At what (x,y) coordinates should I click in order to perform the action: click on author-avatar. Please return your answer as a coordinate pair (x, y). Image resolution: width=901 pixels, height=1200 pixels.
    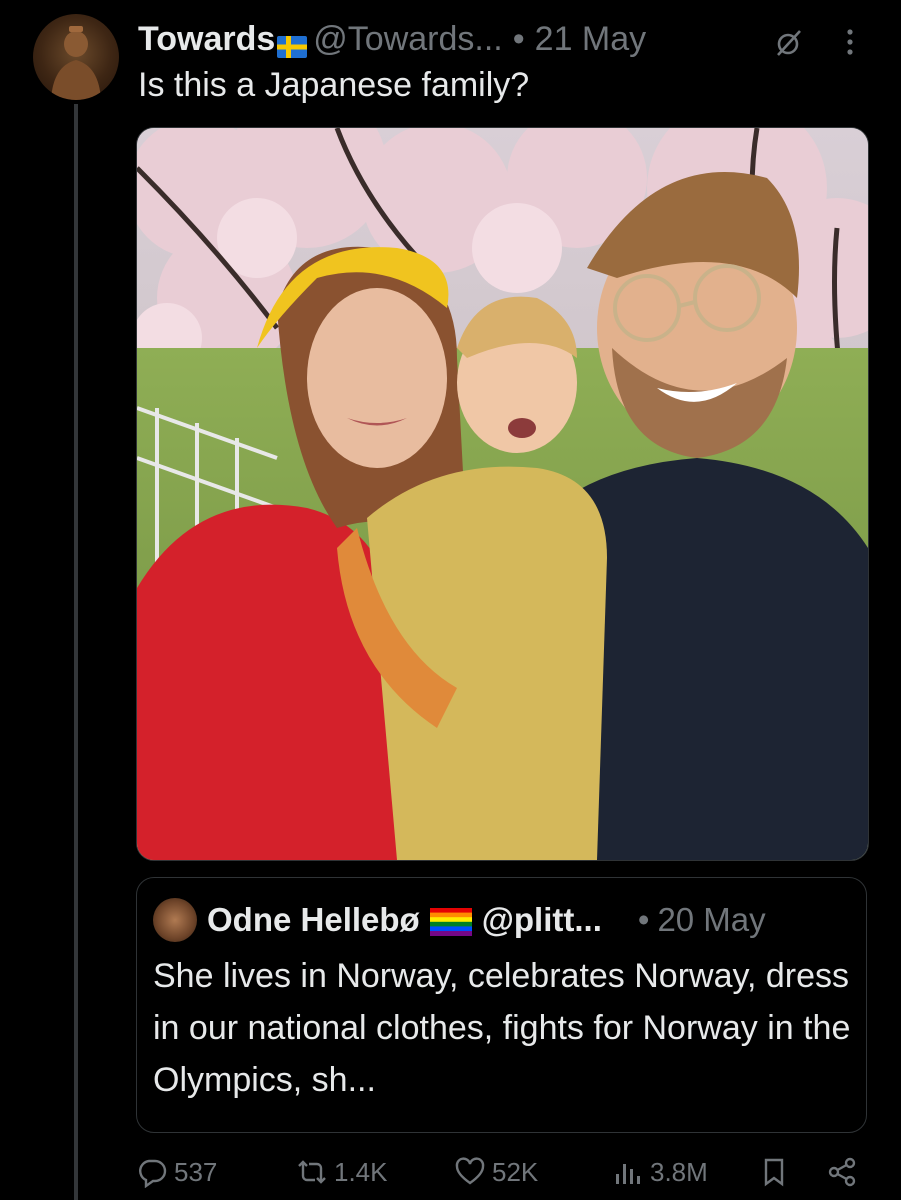
    Looking at the image, I should click on (76, 57).